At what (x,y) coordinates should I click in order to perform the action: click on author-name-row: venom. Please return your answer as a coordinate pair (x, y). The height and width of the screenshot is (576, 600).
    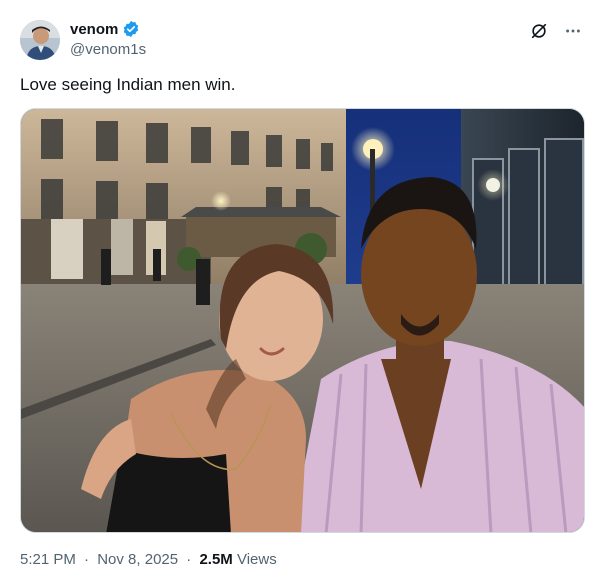
    Looking at the image, I should click on (108, 29).